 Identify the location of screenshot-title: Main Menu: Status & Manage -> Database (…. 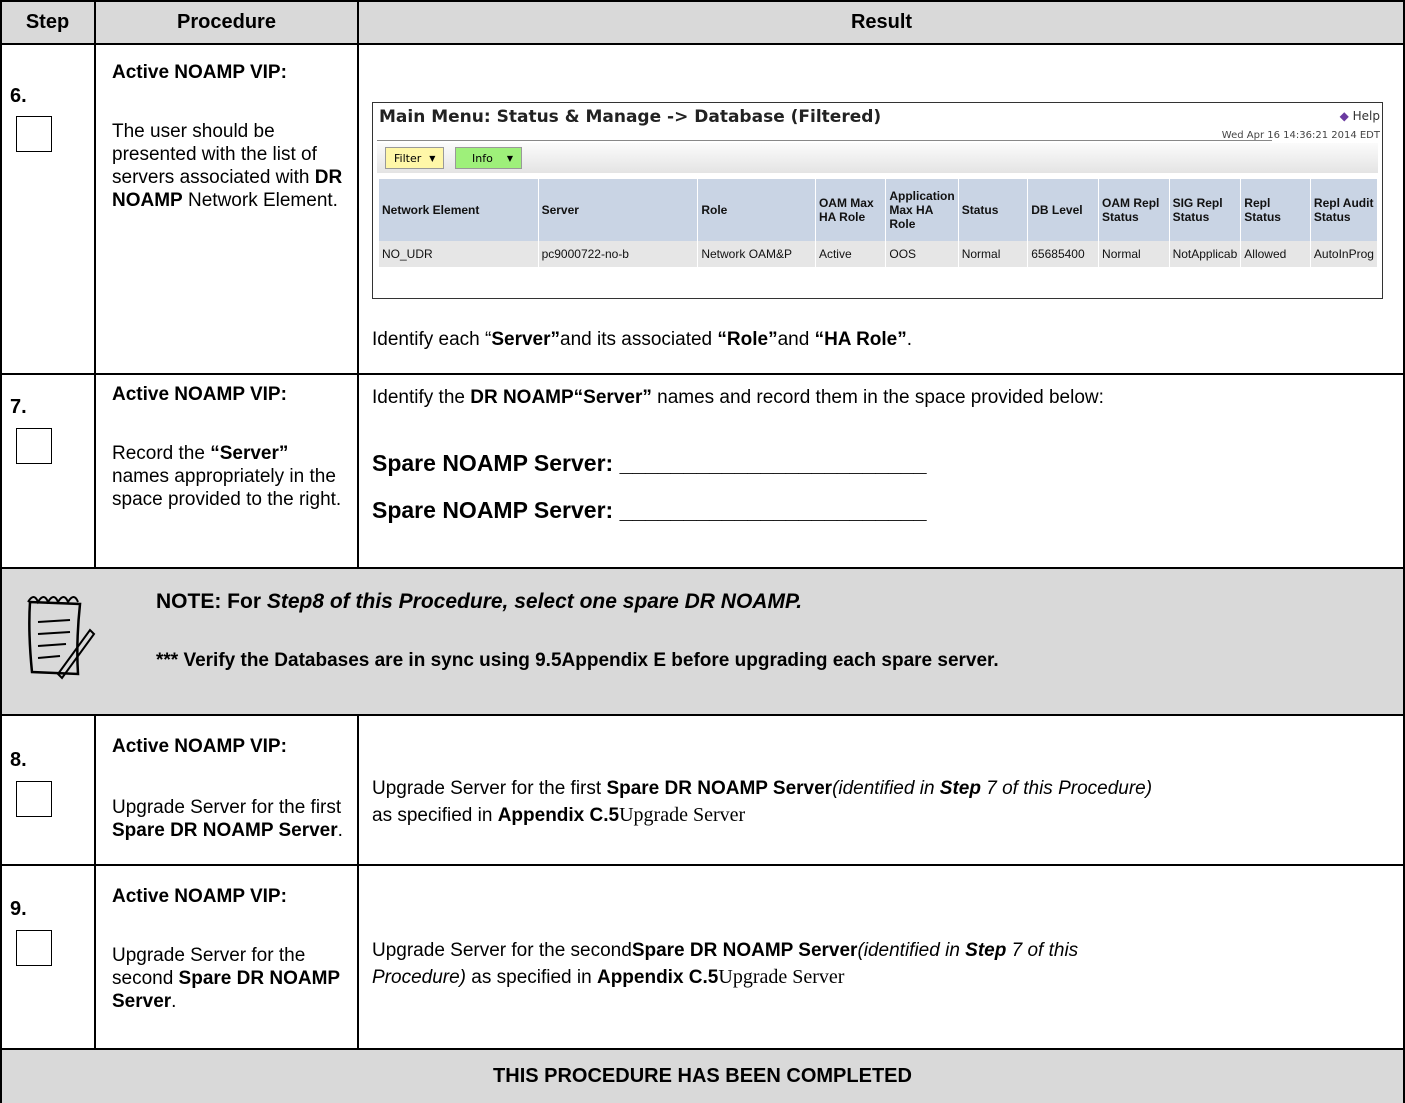
(630, 117).